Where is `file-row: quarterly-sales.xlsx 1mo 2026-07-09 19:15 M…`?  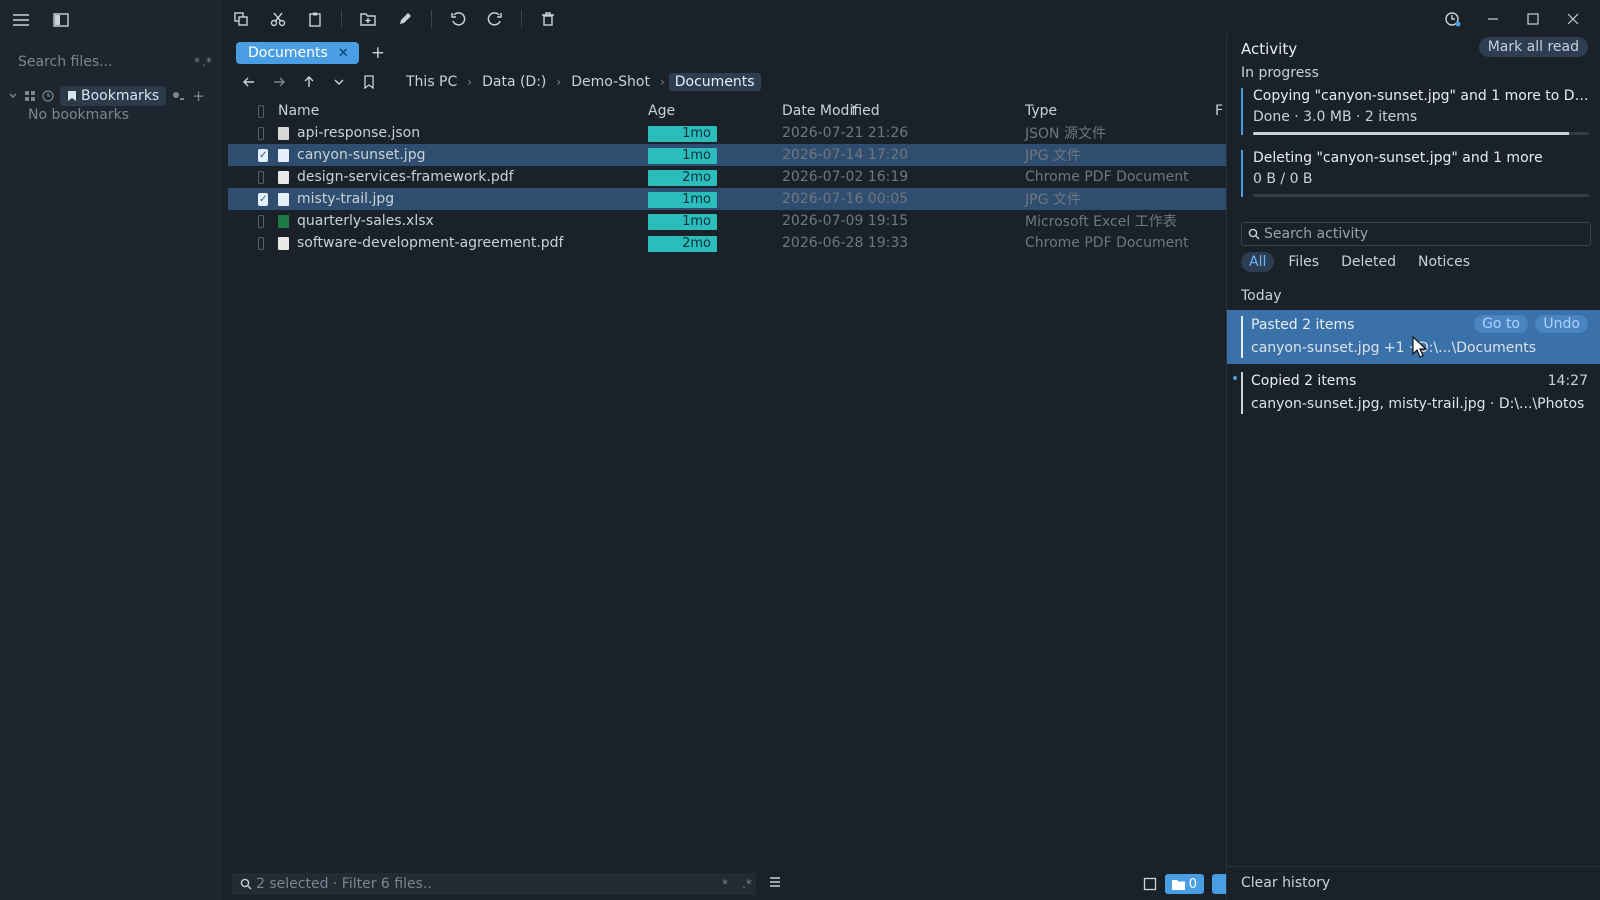 file-row: quarterly-sales.xlsx 1mo 2026-07-09 19:15 M… is located at coordinates (727, 221).